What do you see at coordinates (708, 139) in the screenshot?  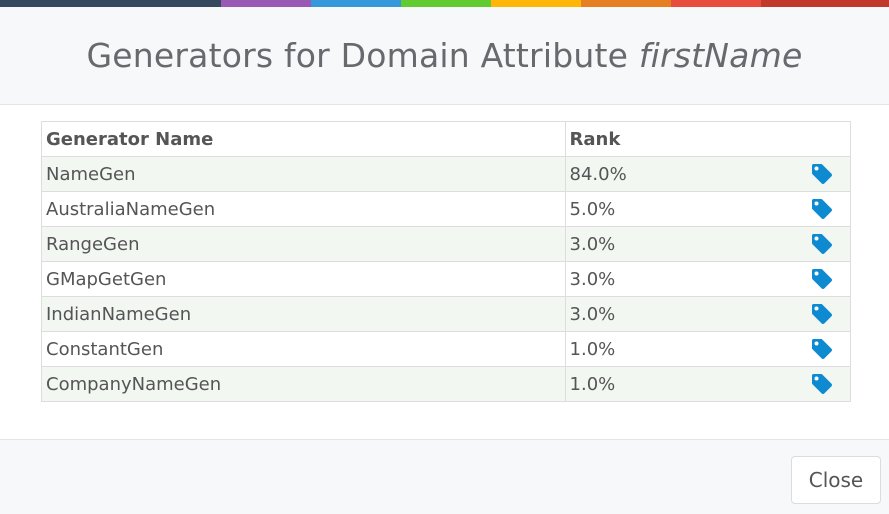 I see `column-header-rank: Rank` at bounding box center [708, 139].